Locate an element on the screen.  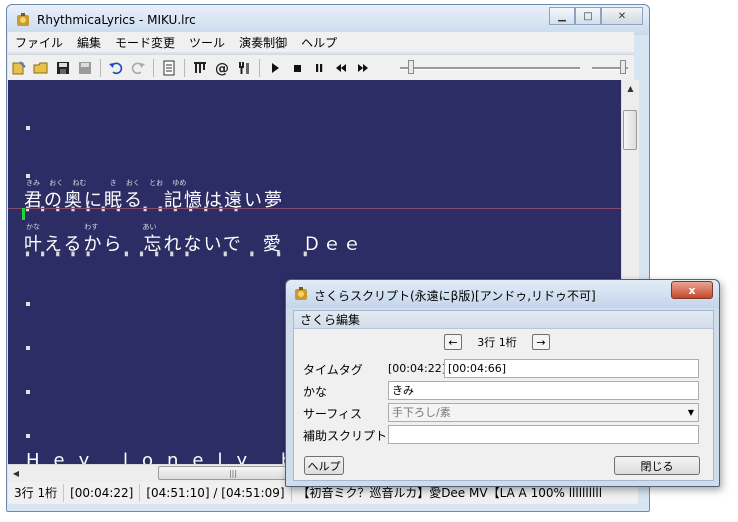
next-line-button: → is located at coordinates (541, 342).